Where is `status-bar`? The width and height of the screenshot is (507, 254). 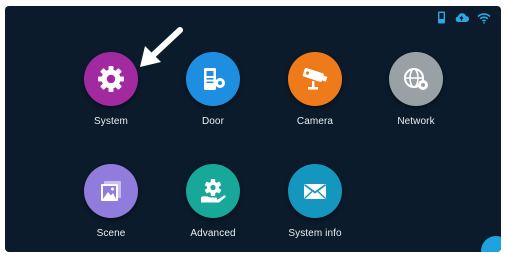
status-bar is located at coordinates (464, 17).